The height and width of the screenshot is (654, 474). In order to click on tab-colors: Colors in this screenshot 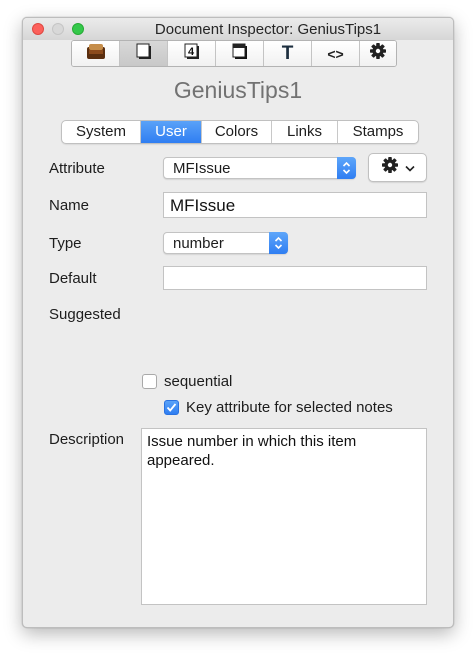, I will do `click(237, 132)`.